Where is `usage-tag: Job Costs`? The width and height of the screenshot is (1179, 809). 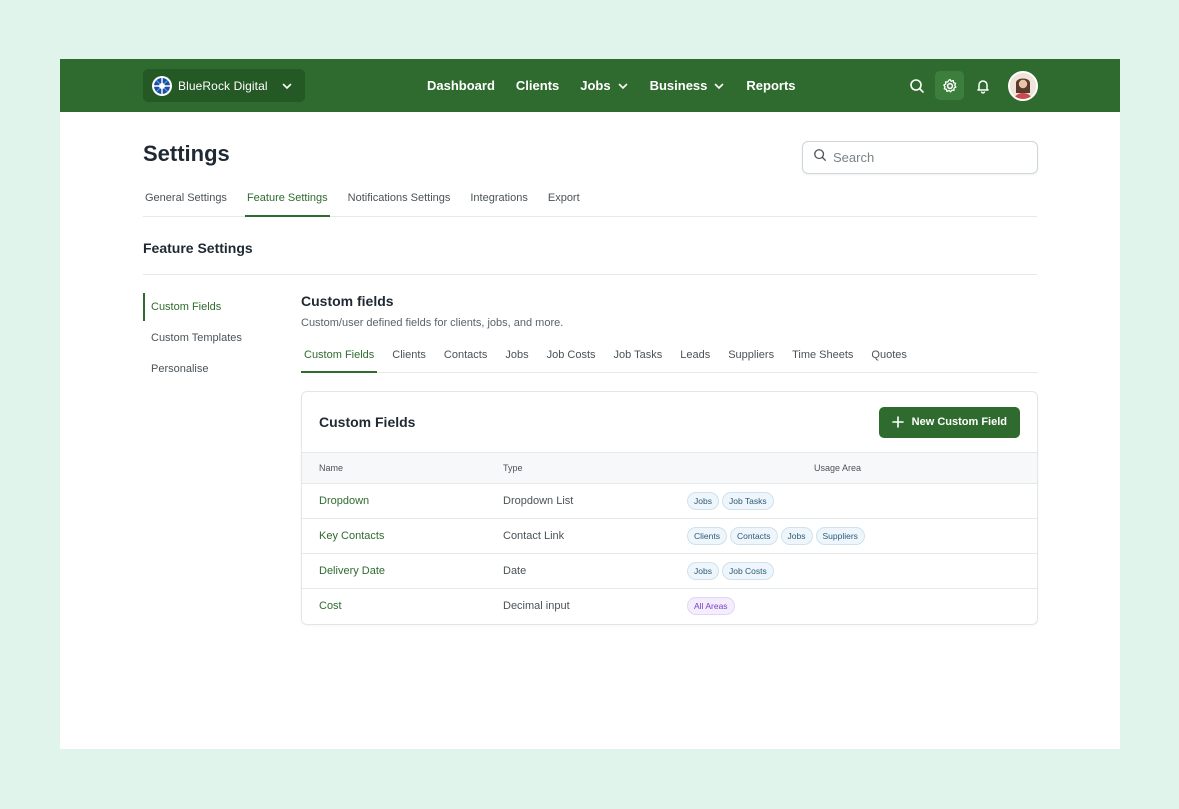
usage-tag: Job Costs is located at coordinates (747, 571).